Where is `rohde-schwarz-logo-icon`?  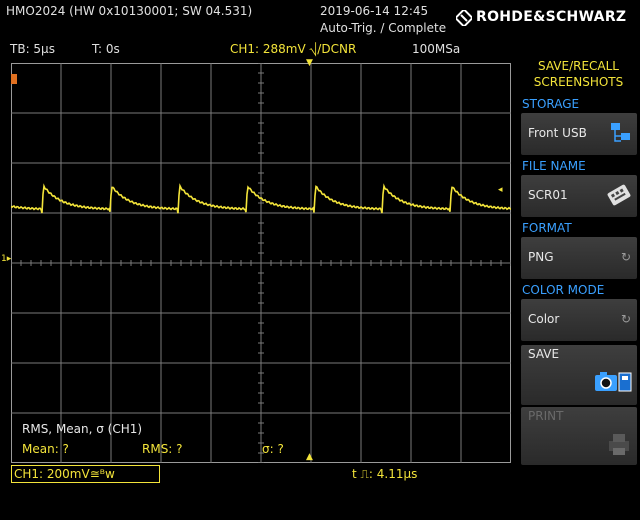
rohde-schwarz-logo-icon is located at coordinates (464, 18).